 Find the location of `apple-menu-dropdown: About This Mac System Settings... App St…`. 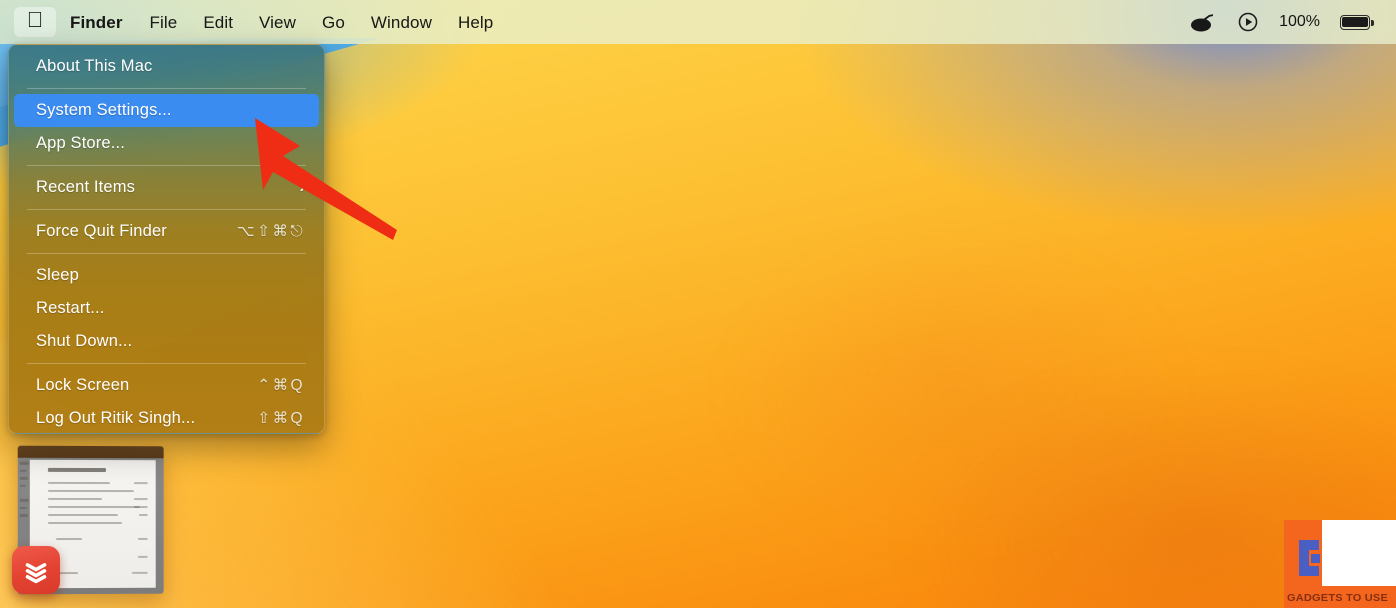

apple-menu-dropdown: About This Mac System Settings... App St… is located at coordinates (166, 239).